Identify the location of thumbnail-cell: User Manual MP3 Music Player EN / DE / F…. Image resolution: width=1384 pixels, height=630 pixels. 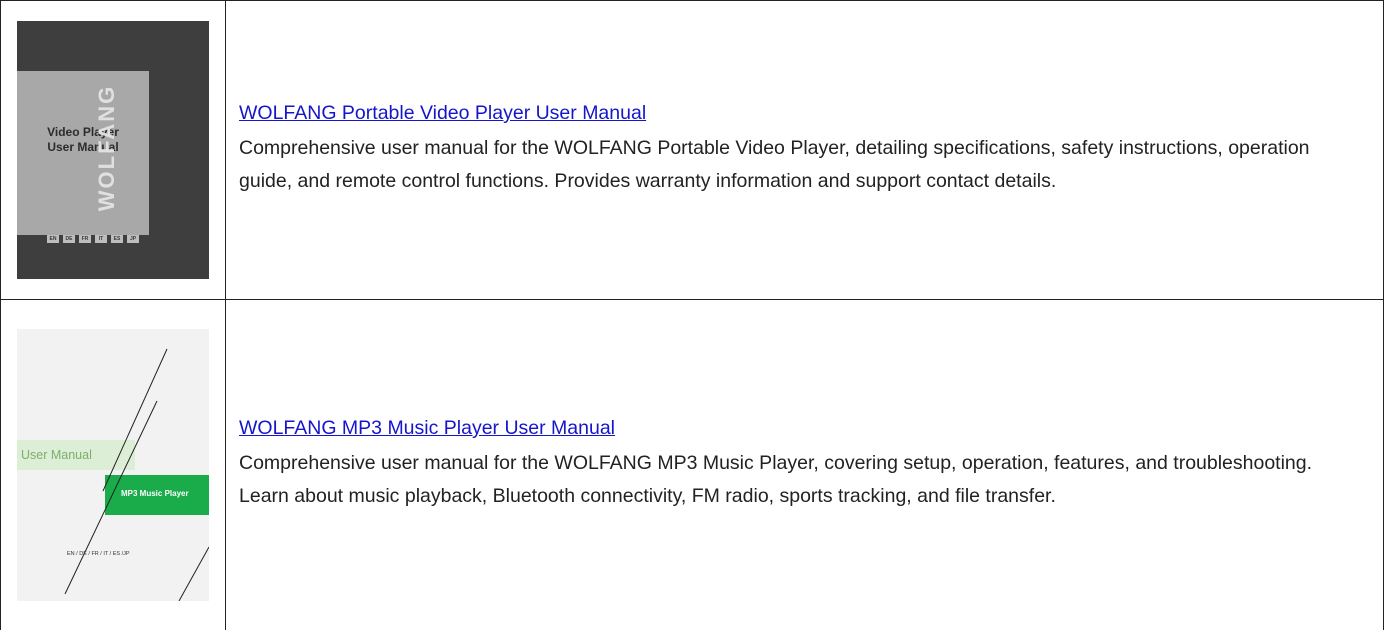
(113, 465).